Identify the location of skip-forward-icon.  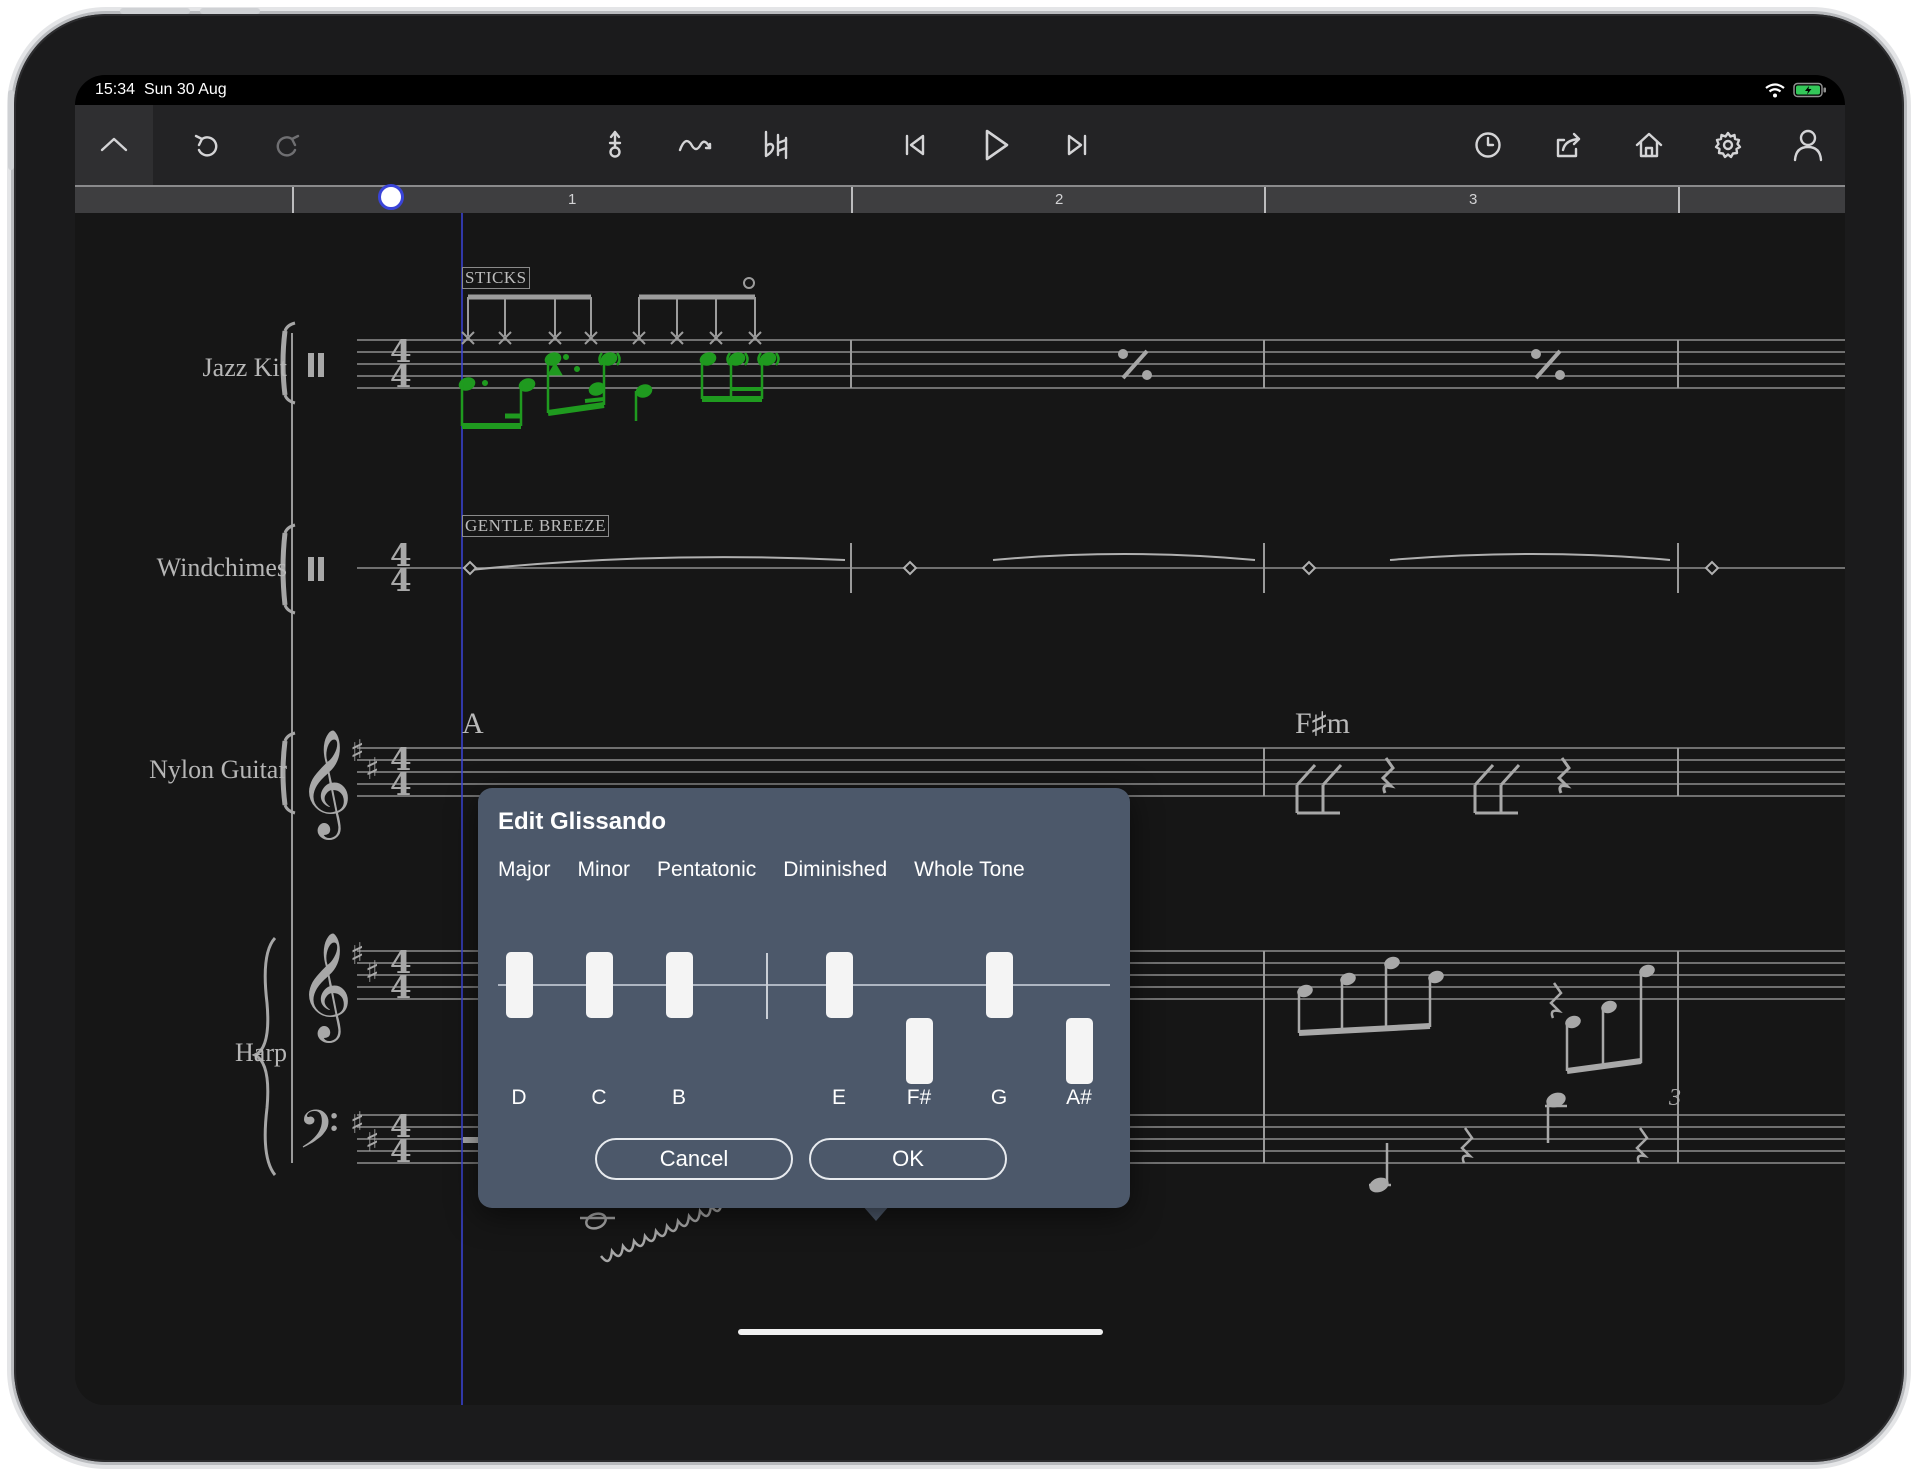
(1077, 145).